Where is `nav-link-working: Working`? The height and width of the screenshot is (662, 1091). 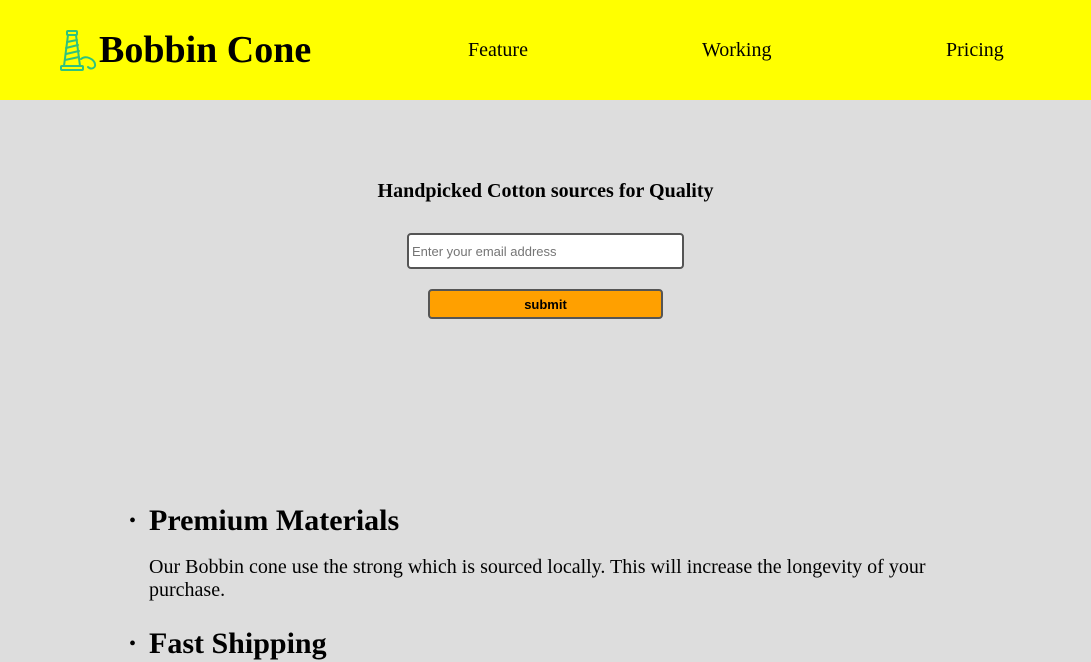
nav-link-working: Working is located at coordinates (737, 50).